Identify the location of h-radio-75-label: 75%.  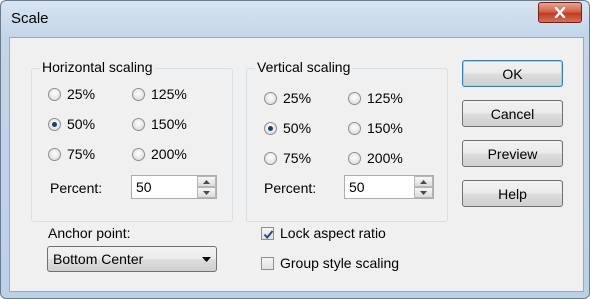
(81, 154).